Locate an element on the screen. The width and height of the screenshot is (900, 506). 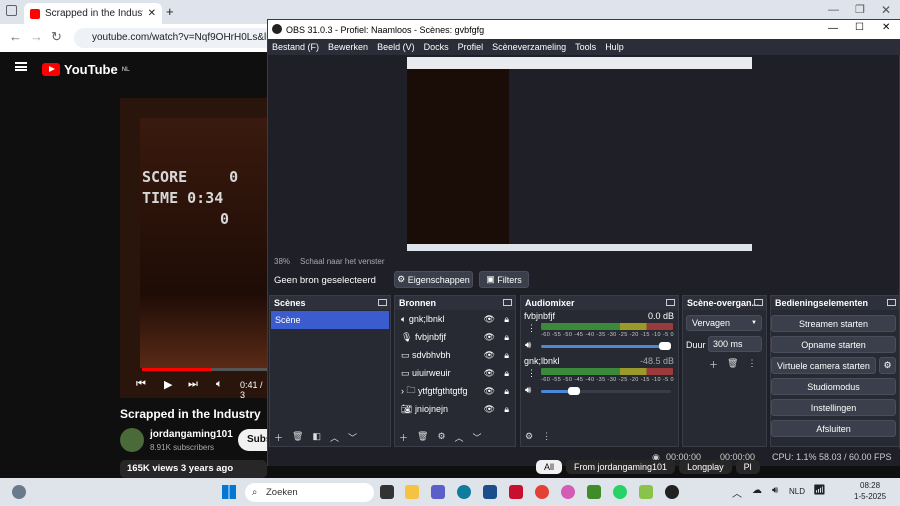
source-item: 🔈︎ gnk;lbnkl 👁︎ 🔒︎ is located at coordinates (455, 319).